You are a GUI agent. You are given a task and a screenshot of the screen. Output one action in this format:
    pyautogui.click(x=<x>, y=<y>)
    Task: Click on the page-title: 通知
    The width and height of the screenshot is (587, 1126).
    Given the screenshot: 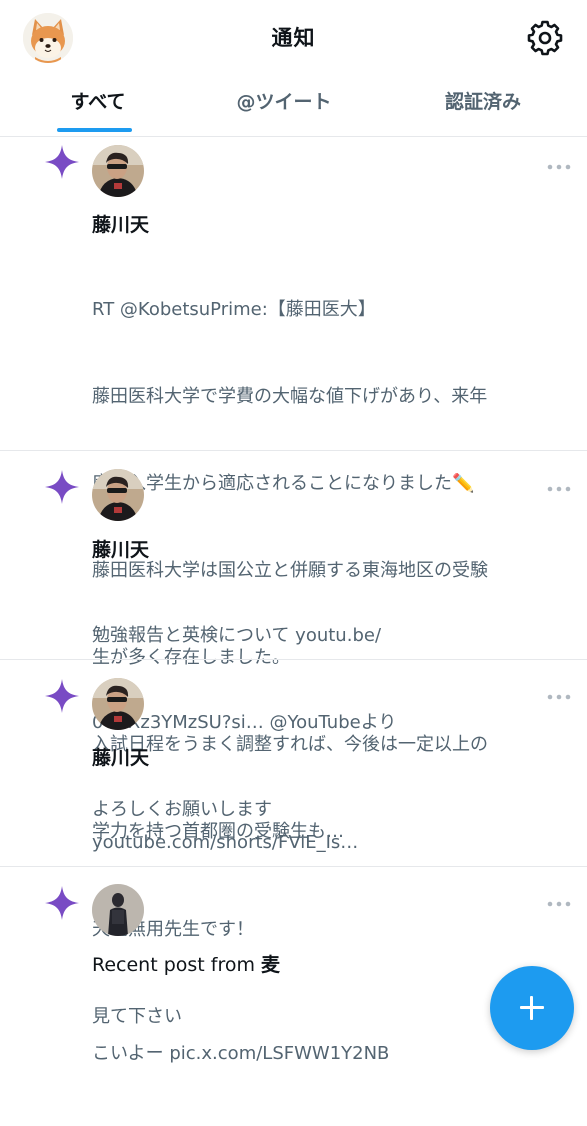 What is the action you would take?
    pyautogui.click(x=293, y=38)
    